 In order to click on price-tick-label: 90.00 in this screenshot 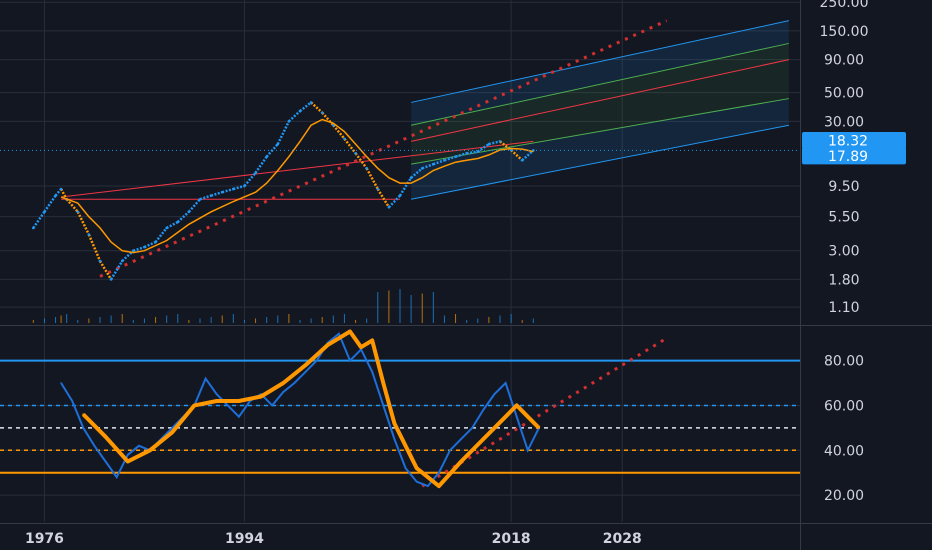, I will do `click(844, 61)`.